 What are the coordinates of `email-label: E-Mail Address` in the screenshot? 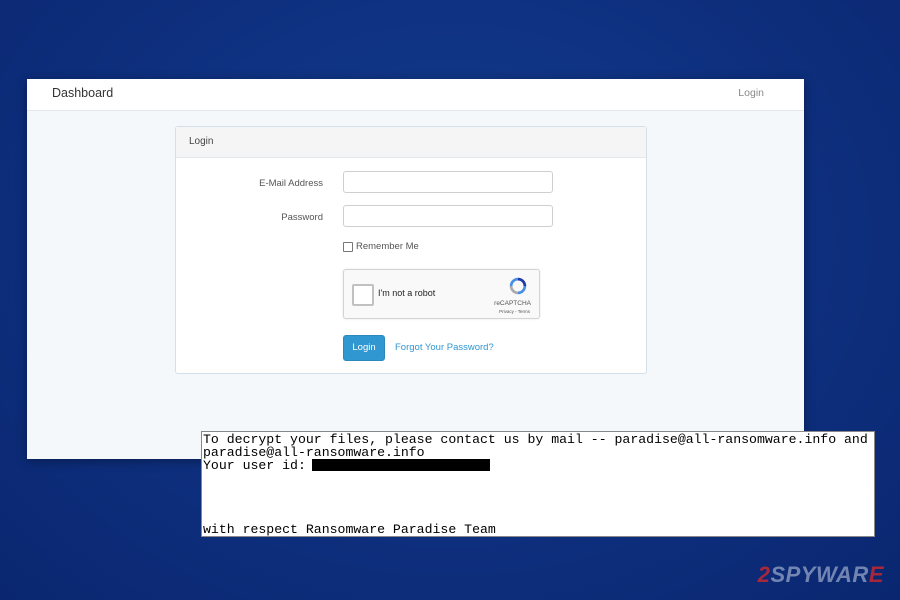 It's located at (291, 183).